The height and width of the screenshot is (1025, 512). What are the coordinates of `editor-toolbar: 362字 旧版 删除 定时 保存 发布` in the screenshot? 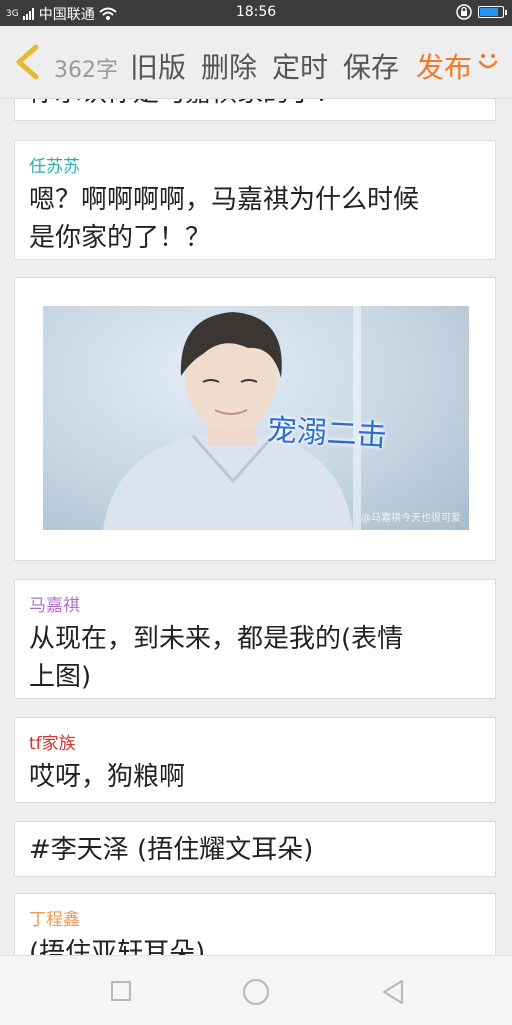 It's located at (256, 62).